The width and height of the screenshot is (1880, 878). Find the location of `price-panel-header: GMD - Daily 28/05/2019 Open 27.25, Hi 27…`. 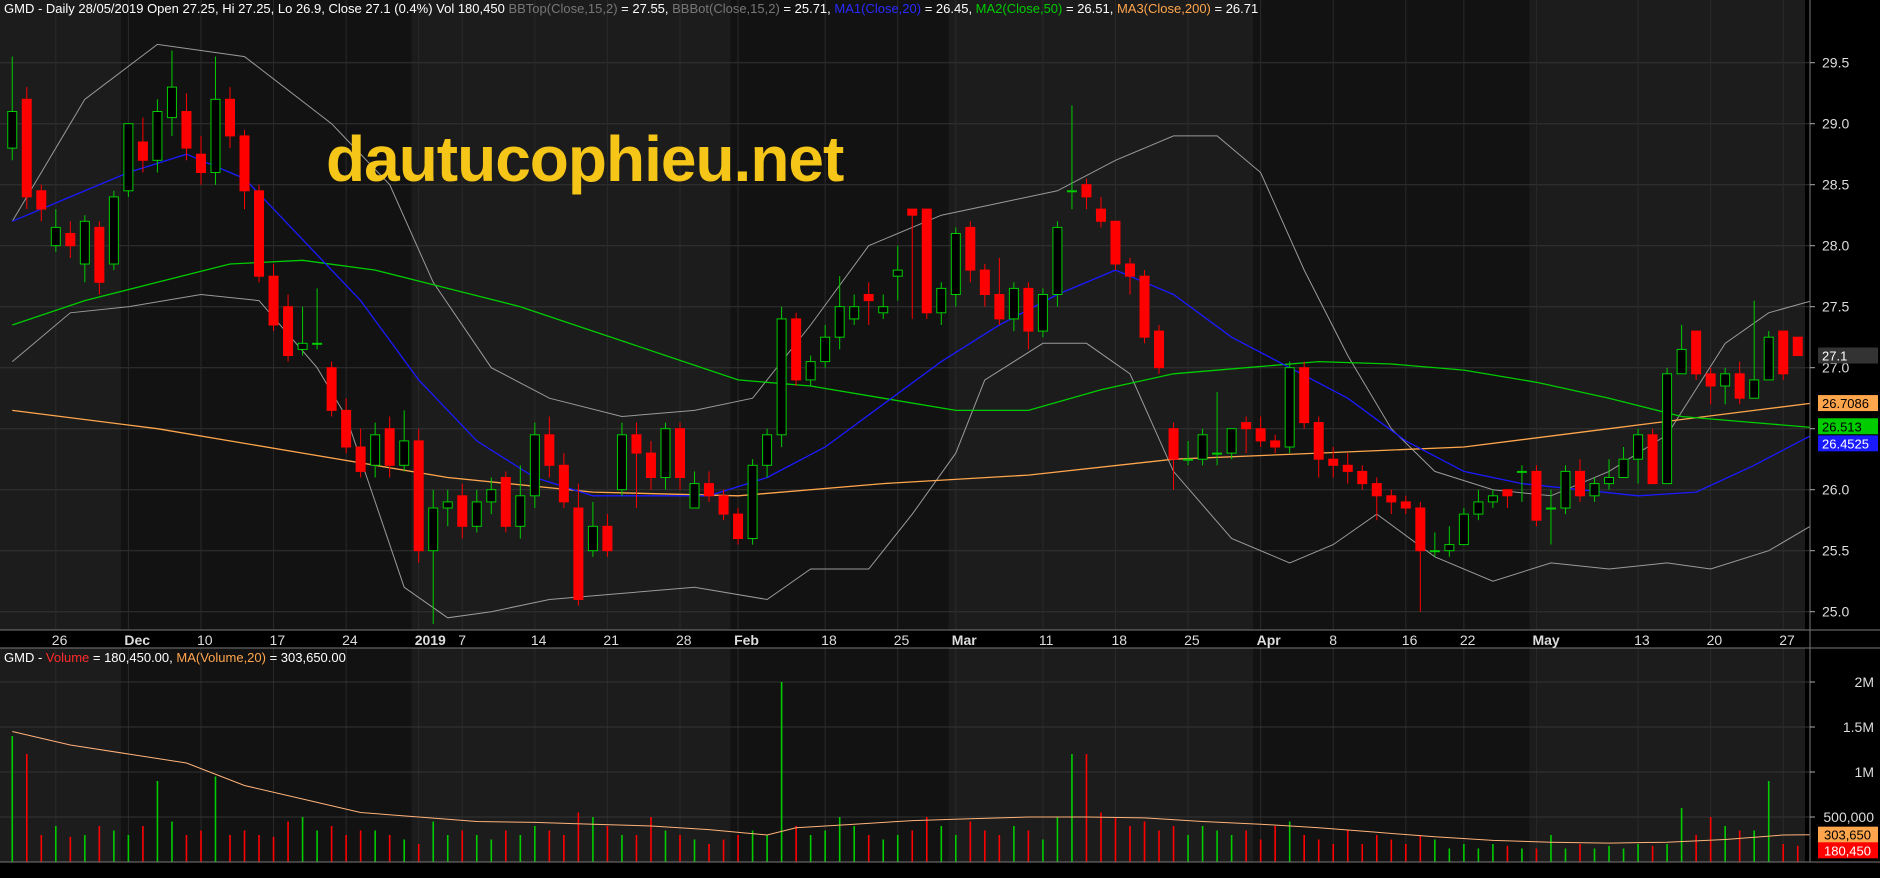

price-panel-header: GMD - Daily 28/05/2019 Open 27.25, Hi 27… is located at coordinates (631, 8).